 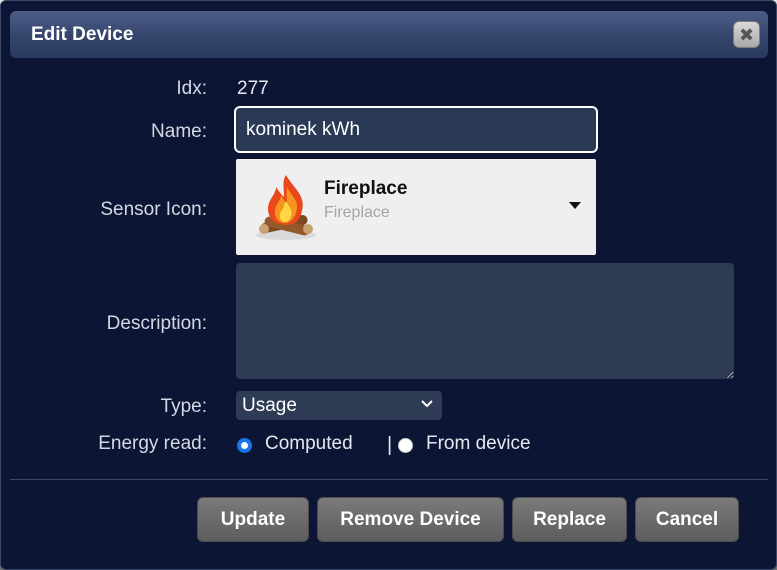 What do you see at coordinates (179, 131) in the screenshot?
I see `name-label: Name:` at bounding box center [179, 131].